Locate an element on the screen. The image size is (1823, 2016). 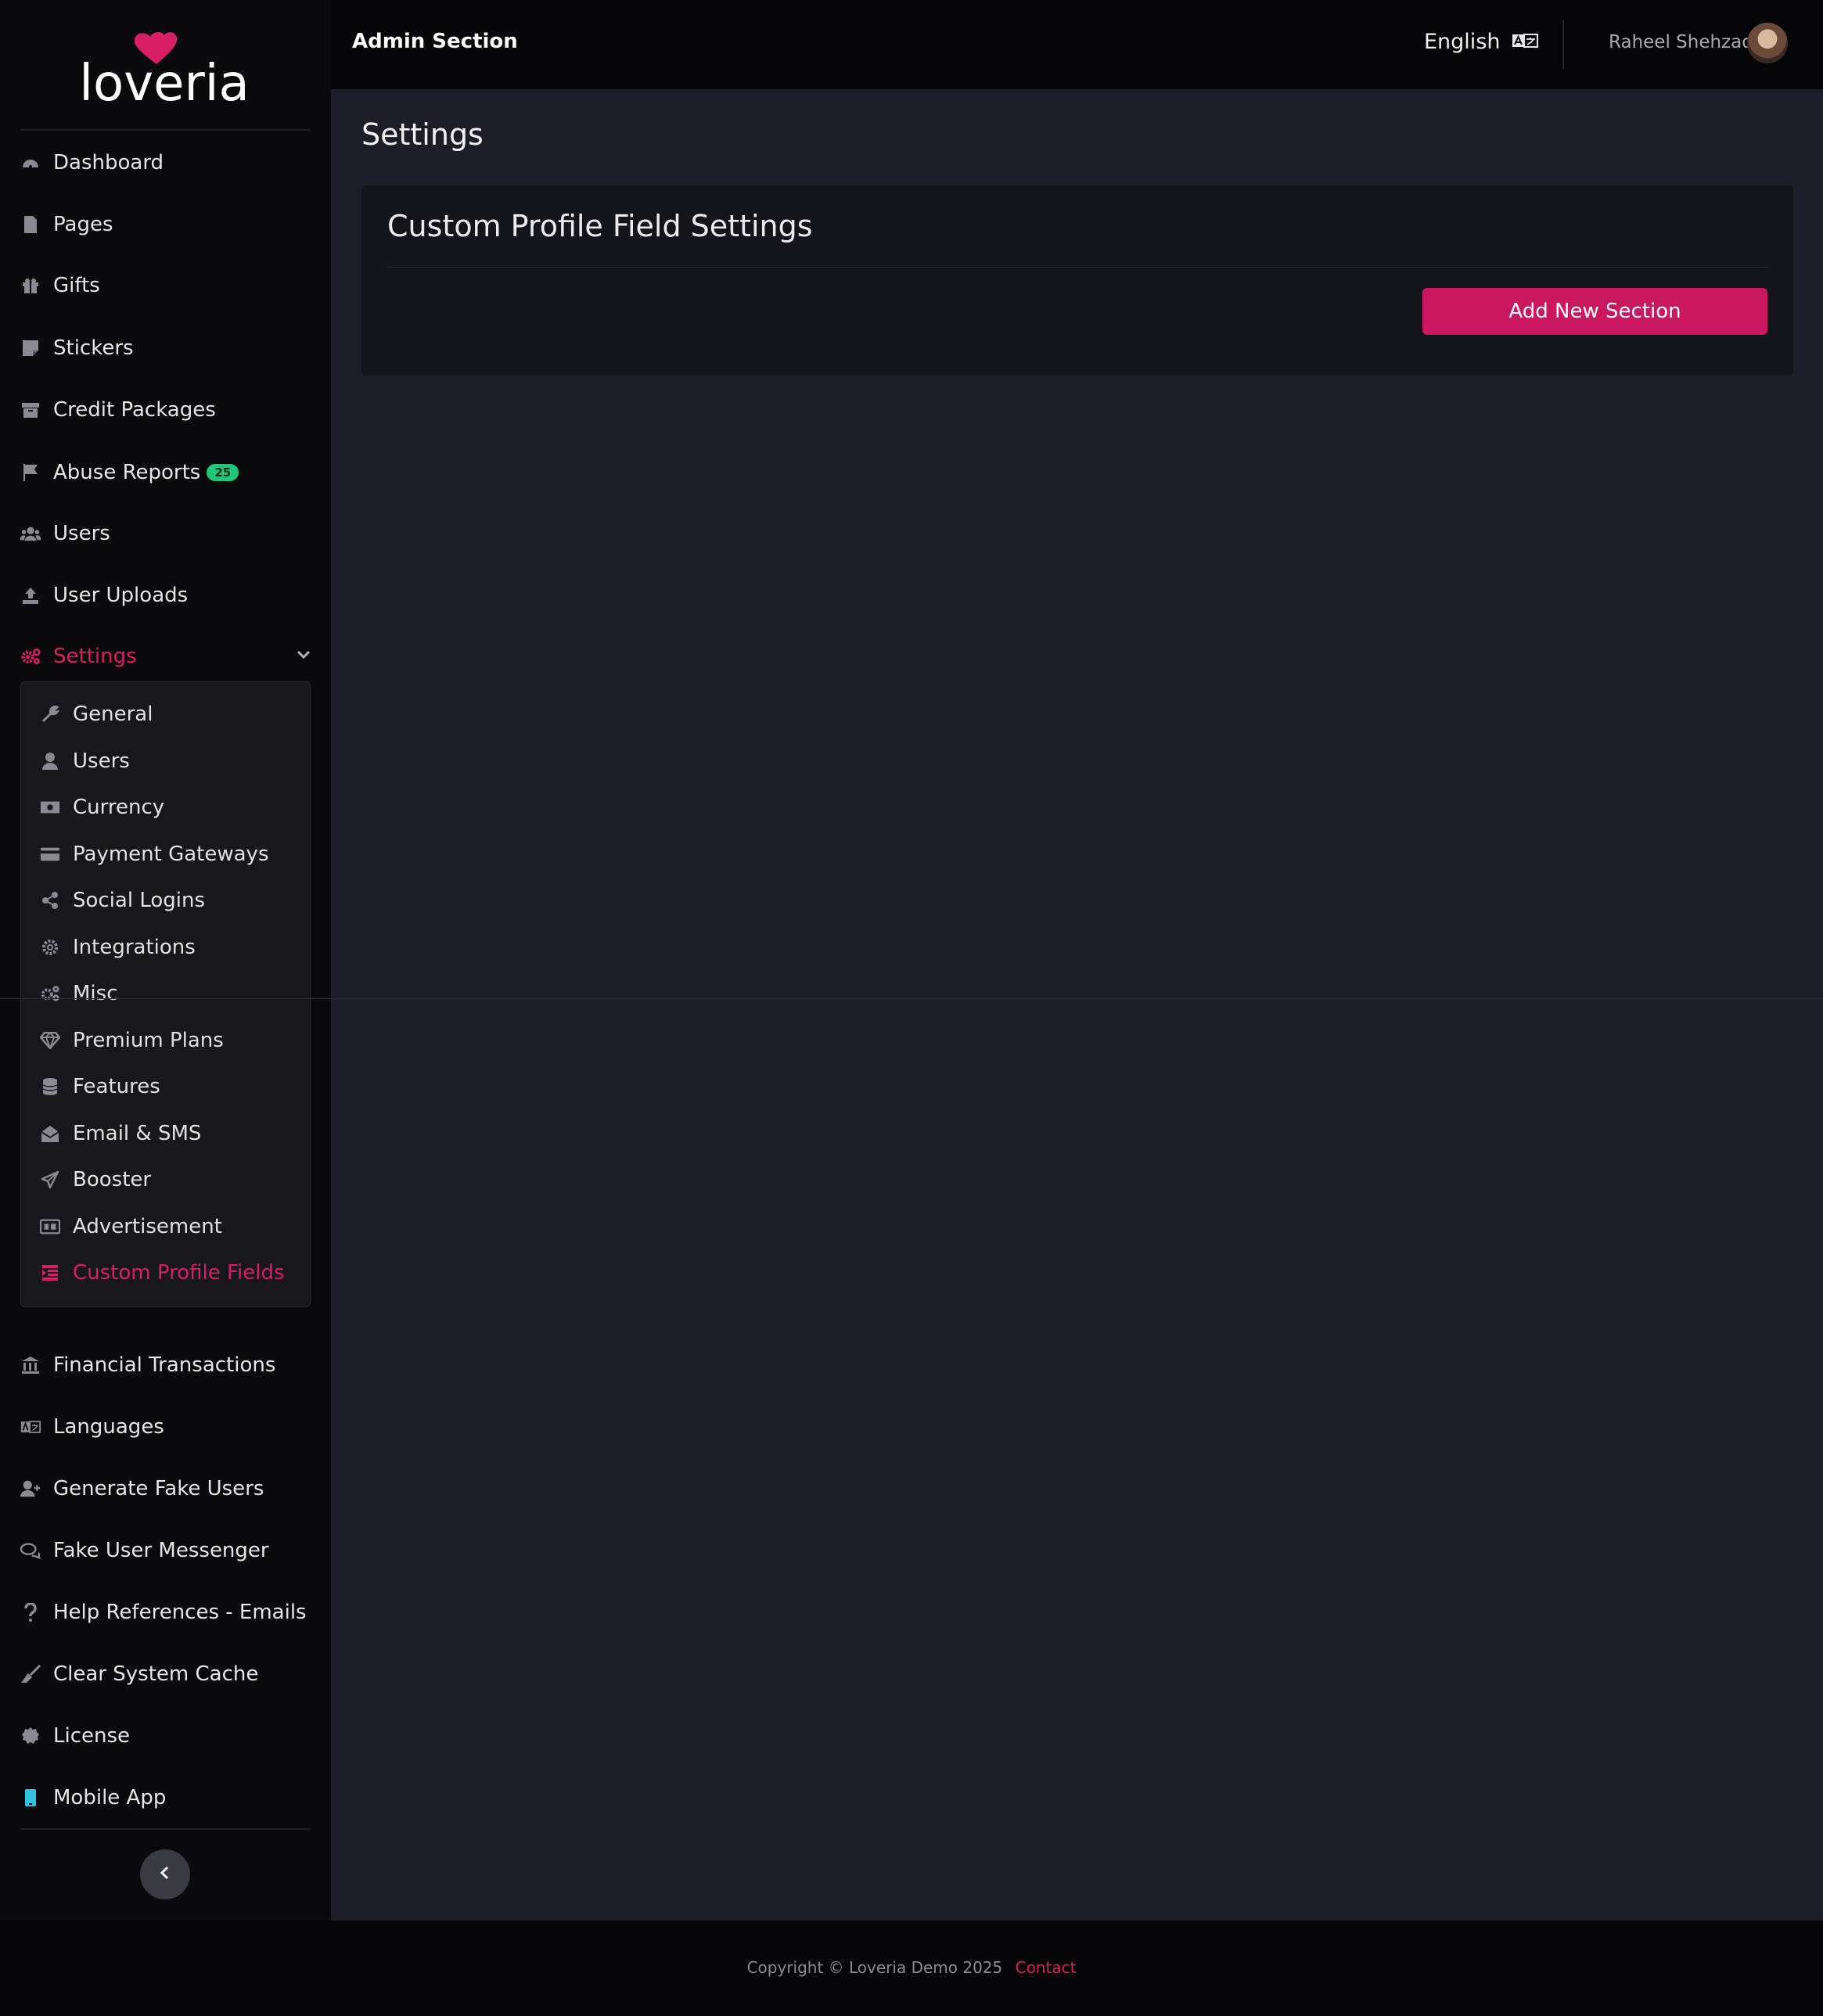
submenu-item-premium-plans: Premium Plans is located at coordinates (169, 1040).